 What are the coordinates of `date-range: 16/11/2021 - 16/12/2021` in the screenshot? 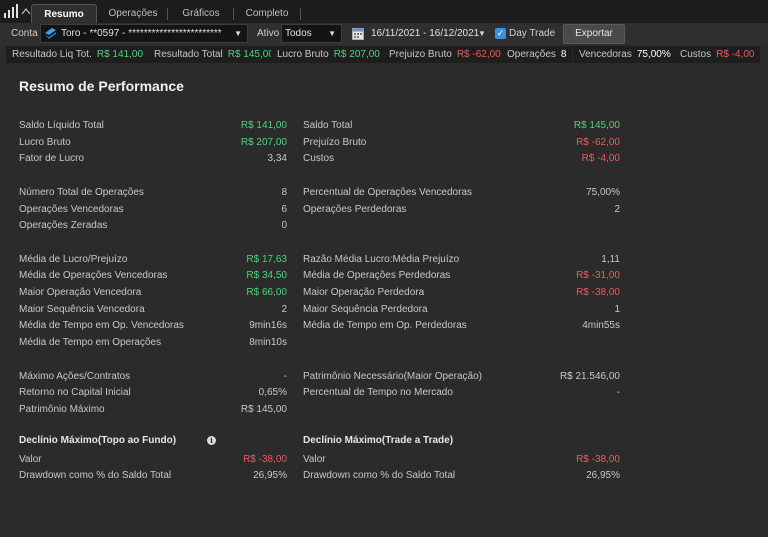 It's located at (425, 33).